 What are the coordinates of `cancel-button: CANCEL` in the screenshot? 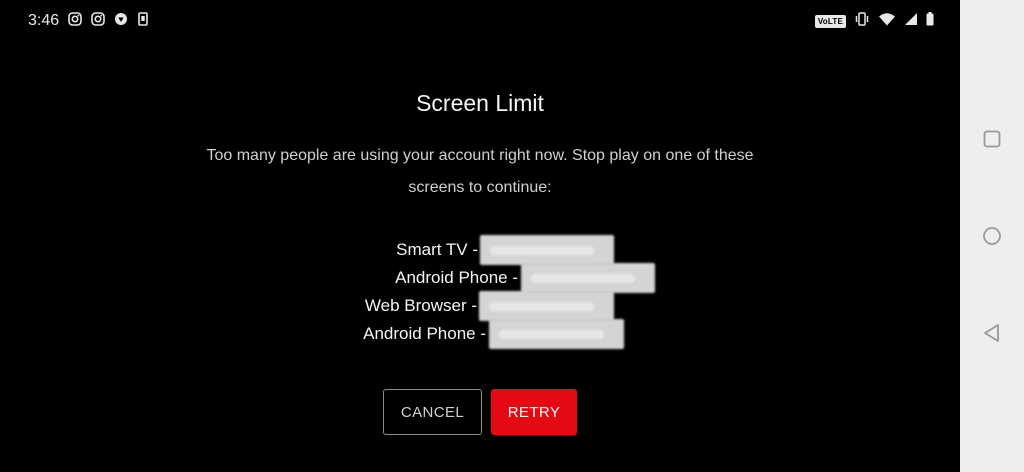 It's located at (432, 412).